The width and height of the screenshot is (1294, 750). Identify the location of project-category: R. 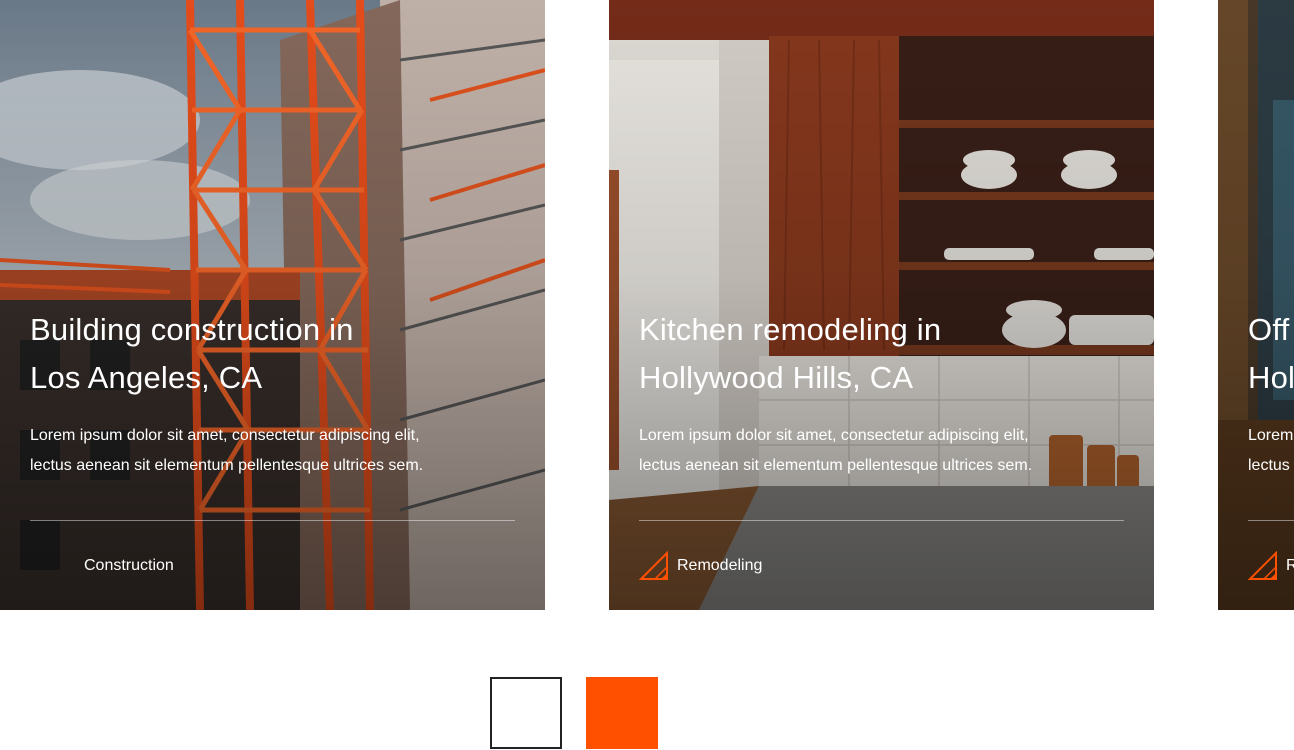
(1271, 566).